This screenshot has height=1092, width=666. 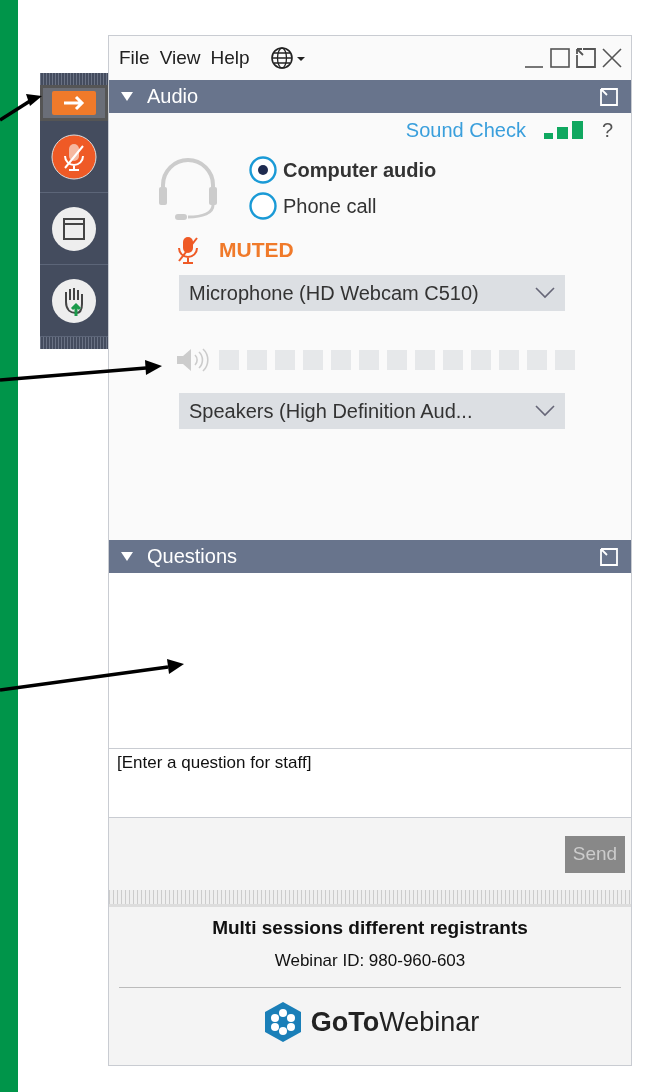 What do you see at coordinates (74, 228) in the screenshot?
I see `window-icon` at bounding box center [74, 228].